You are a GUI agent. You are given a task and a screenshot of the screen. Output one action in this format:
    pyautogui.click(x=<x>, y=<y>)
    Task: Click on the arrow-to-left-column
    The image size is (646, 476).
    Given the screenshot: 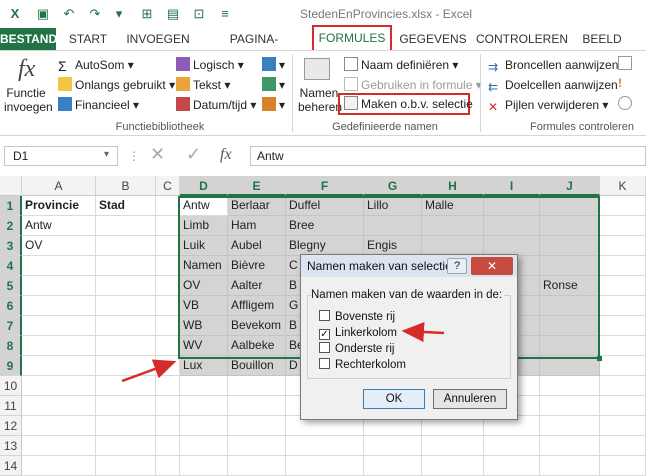 What is the action you would take?
    pyautogui.click(x=423, y=332)
    